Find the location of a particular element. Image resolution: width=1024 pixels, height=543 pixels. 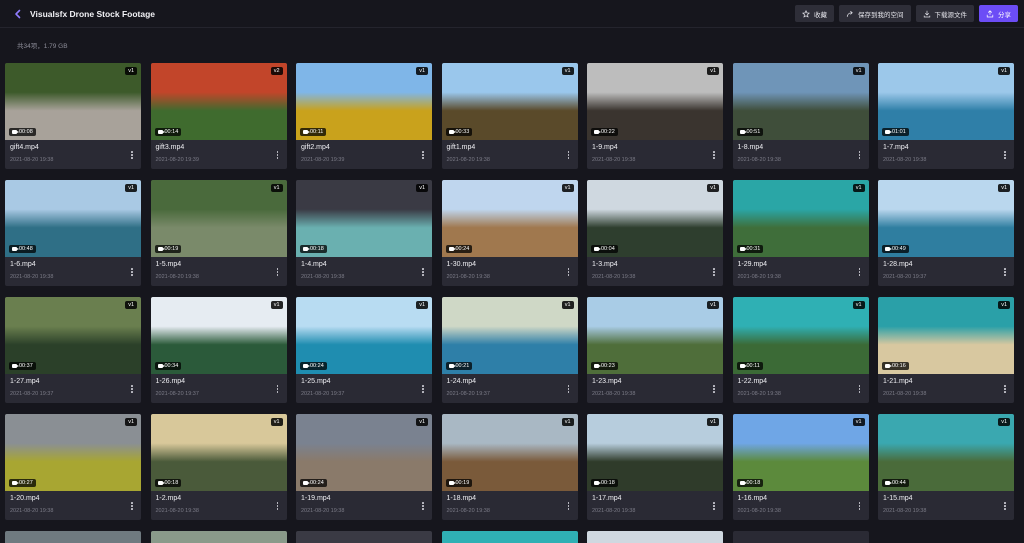

video-card: v1 00:04 1-3.mp4 2021-08-20 19:38 is located at coordinates (655, 233).